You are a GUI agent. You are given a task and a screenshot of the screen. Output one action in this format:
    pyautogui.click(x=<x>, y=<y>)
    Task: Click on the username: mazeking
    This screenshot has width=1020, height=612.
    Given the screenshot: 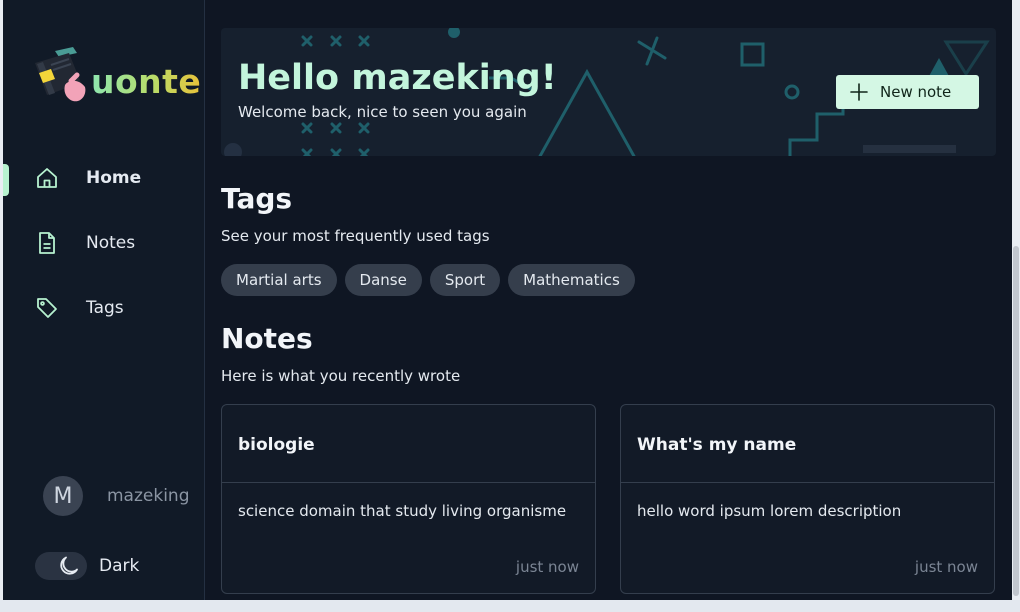 What is the action you would take?
    pyautogui.click(x=148, y=496)
    